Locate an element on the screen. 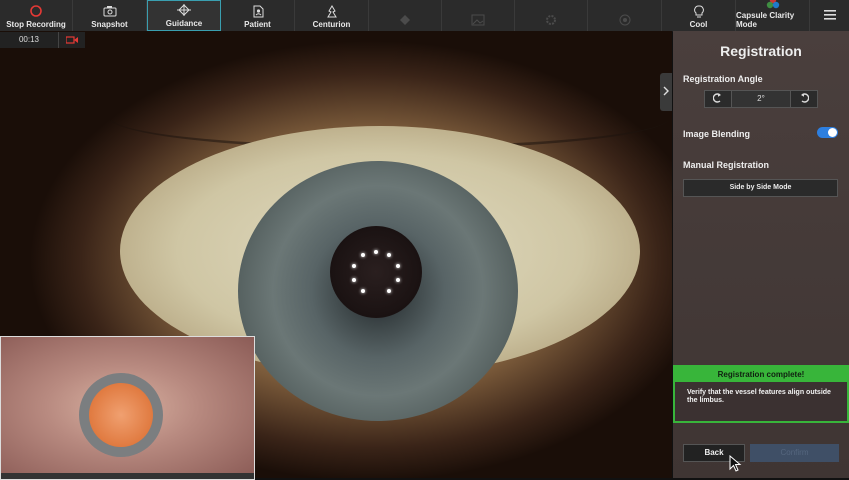 Image resolution: width=849 pixels, height=480 pixels. stop-recording-button: Stop Recording is located at coordinates (36, 15).